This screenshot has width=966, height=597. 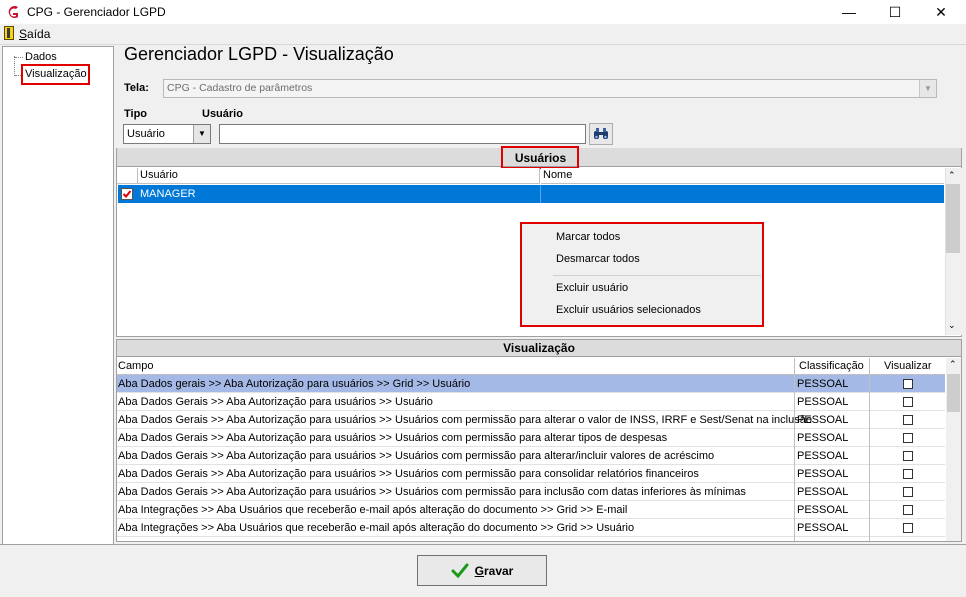 I want to click on tree-item-visualizacao: Visualização, so click(x=56, y=74).